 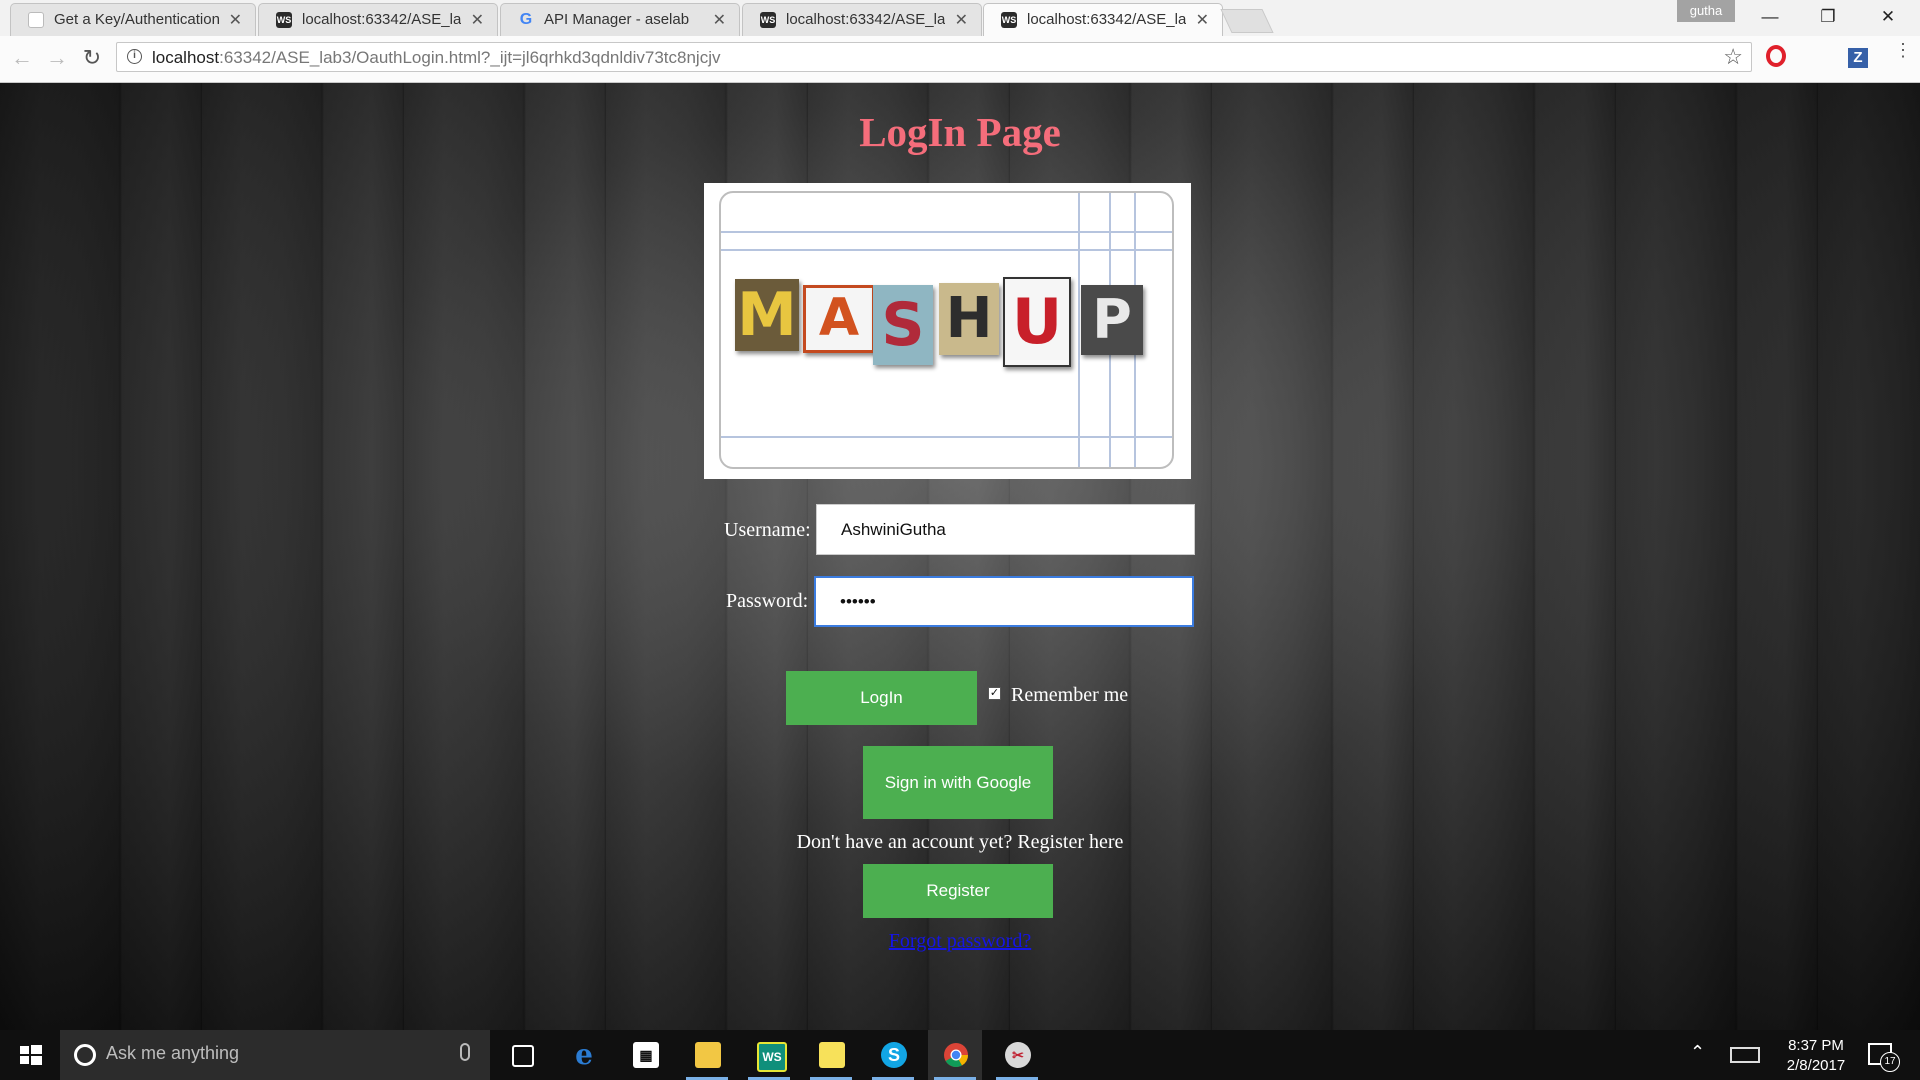 I want to click on taskbar-store: ▦, so click(x=645, y=1055).